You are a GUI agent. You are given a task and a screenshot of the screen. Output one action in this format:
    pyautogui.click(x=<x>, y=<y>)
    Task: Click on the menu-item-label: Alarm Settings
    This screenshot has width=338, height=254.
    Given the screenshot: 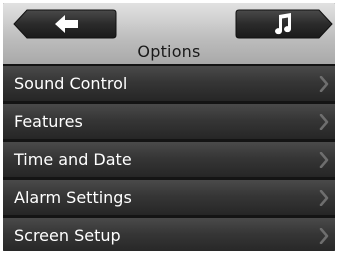 What is the action you would take?
    pyautogui.click(x=73, y=197)
    